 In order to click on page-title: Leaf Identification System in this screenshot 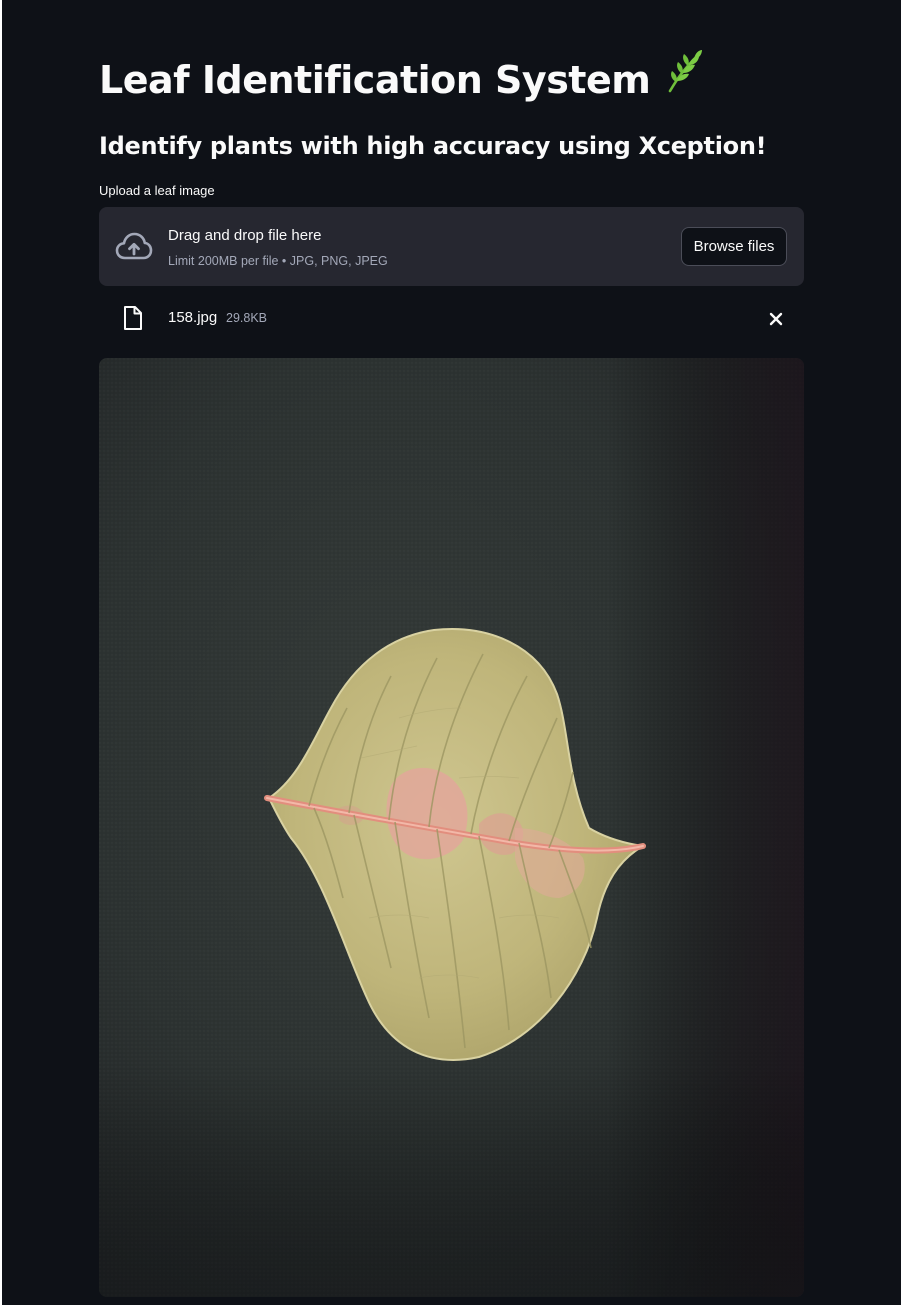, I will do `click(401, 78)`.